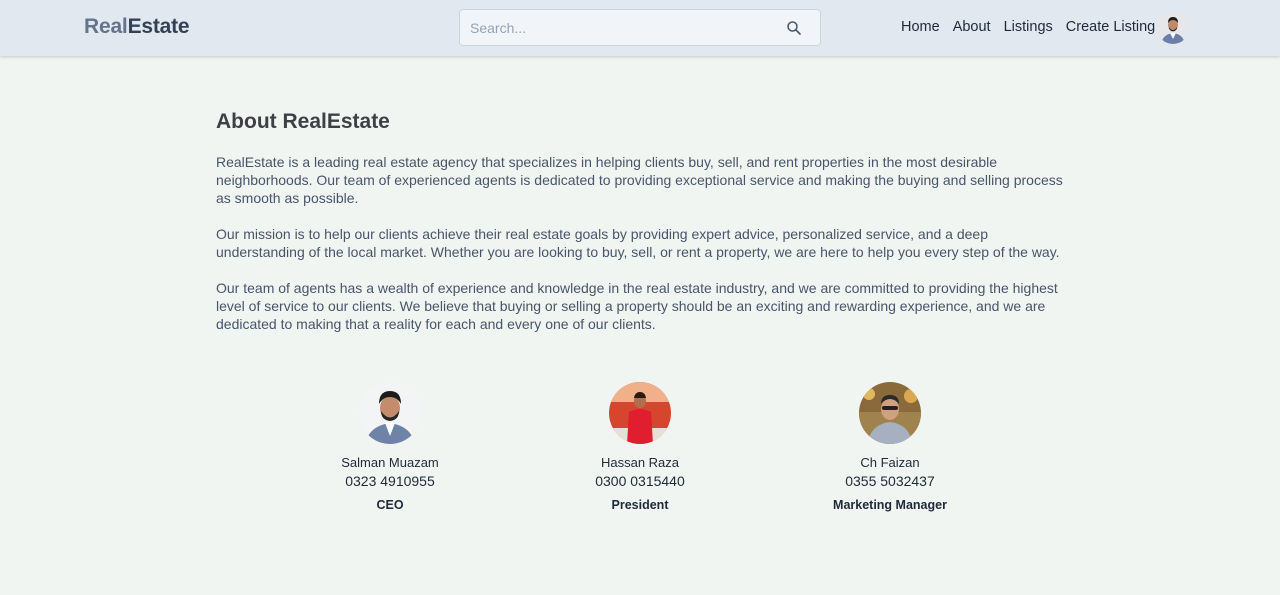 This screenshot has height=595, width=1280. Describe the element at coordinates (106, 26) in the screenshot. I see `logo-part-real: Real` at that location.